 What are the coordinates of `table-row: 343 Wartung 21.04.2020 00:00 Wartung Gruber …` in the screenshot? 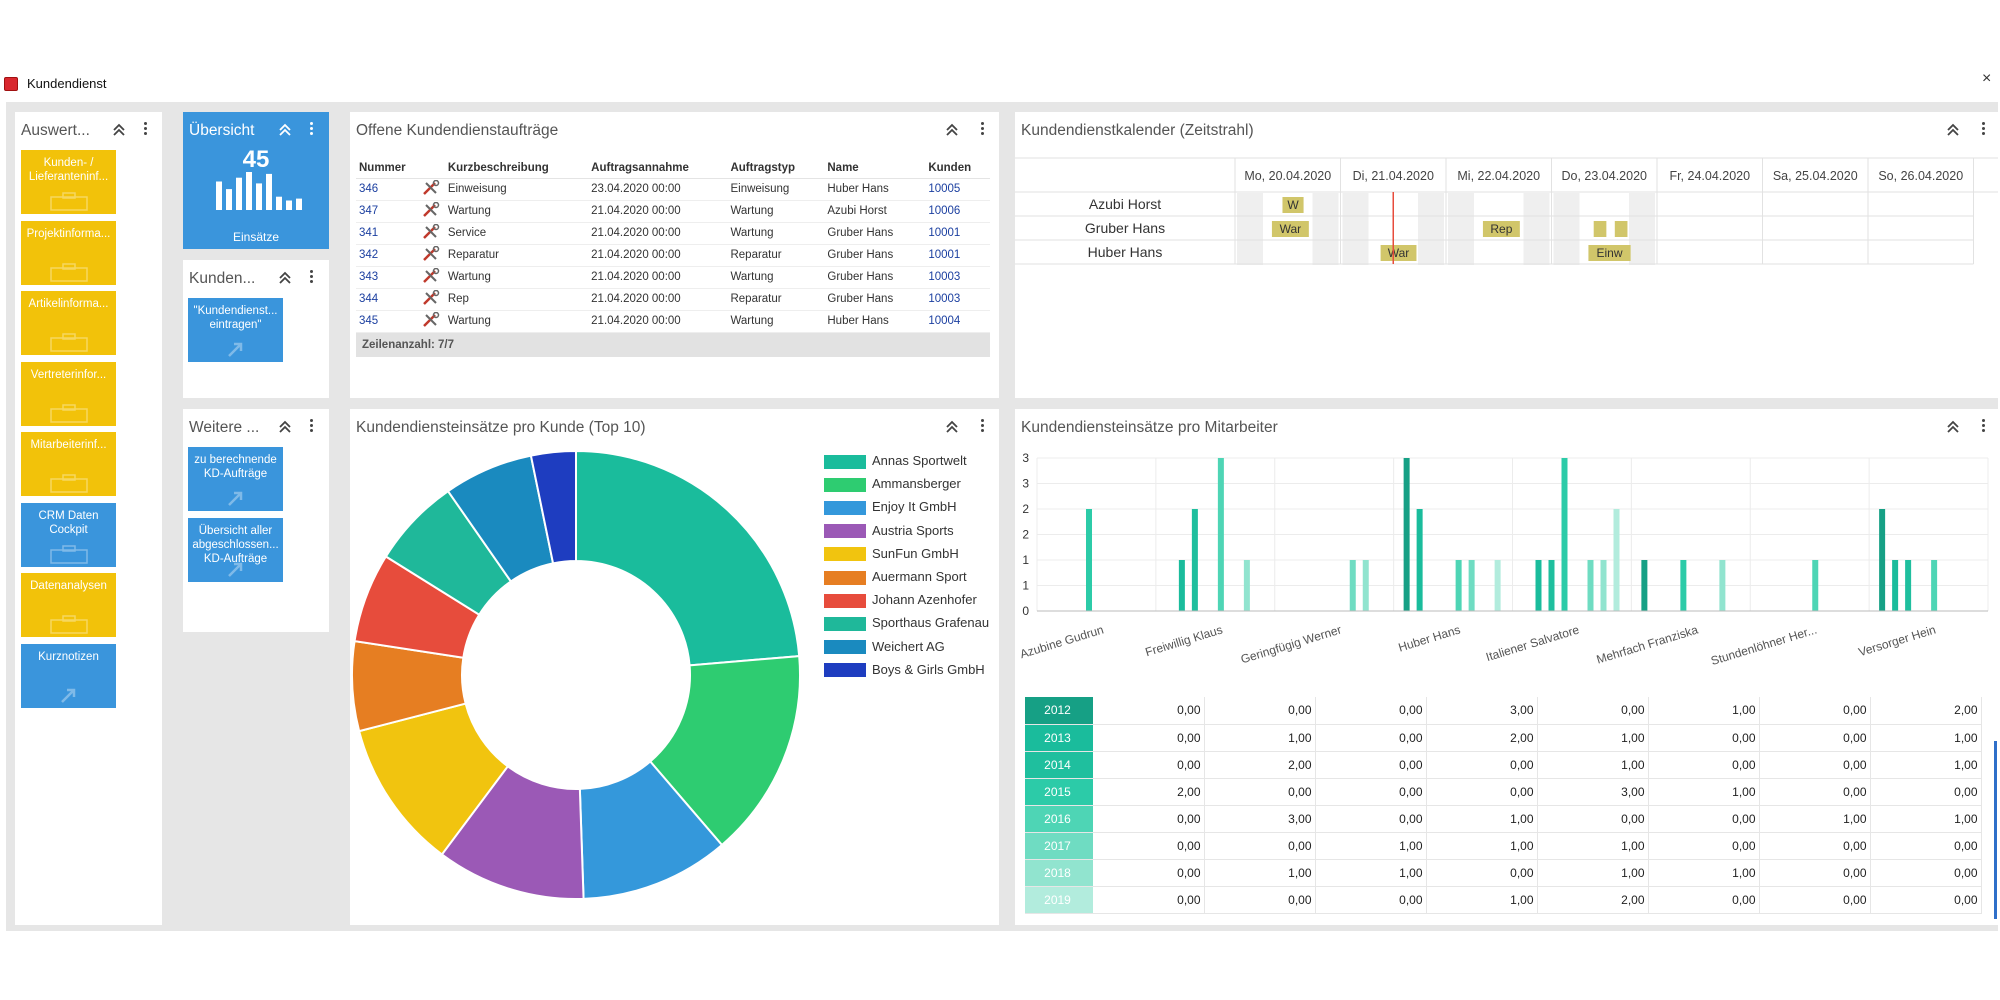 It's located at (673, 277).